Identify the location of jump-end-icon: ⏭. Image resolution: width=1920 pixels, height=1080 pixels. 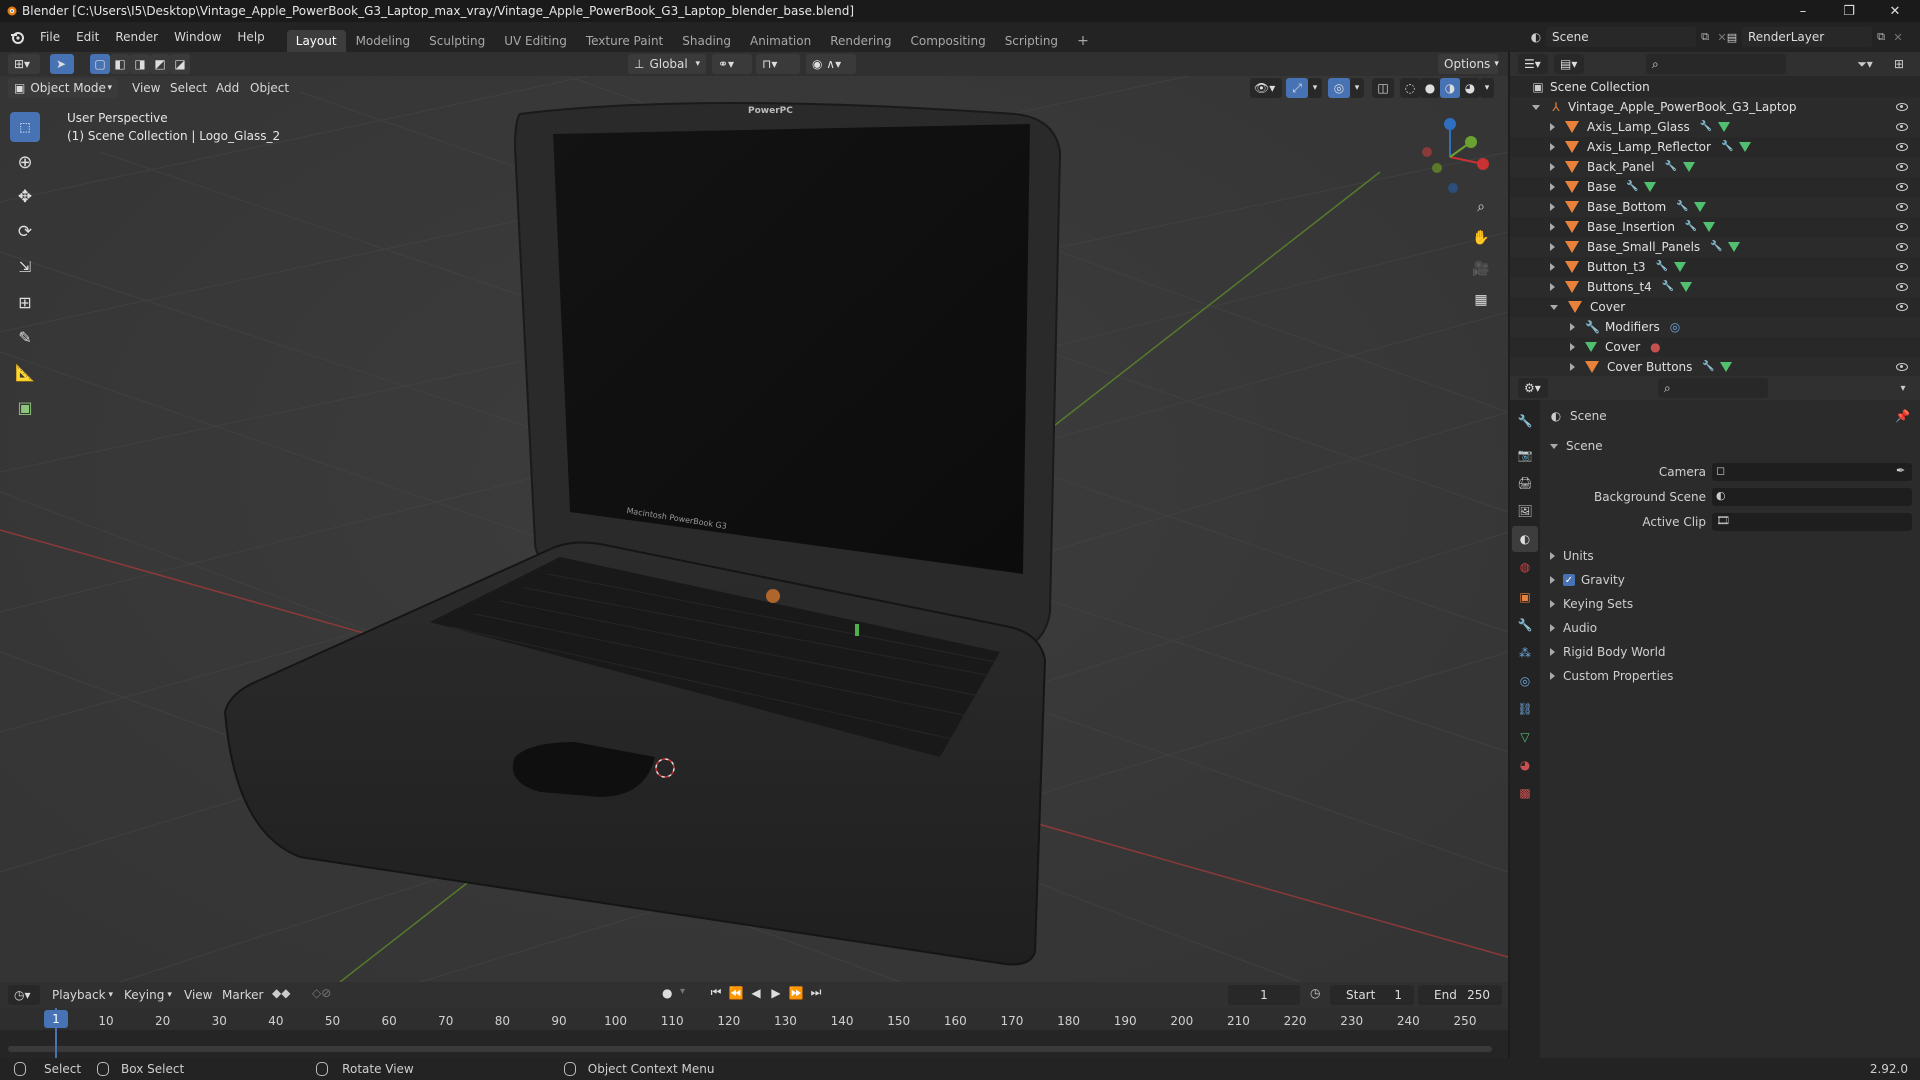
(816, 992).